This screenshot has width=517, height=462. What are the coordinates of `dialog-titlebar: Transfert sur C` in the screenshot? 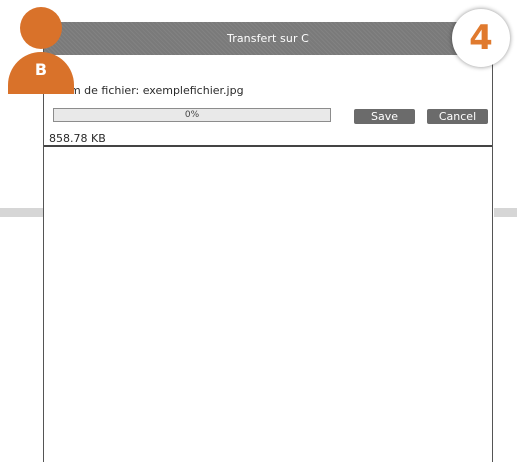 It's located at (268, 38).